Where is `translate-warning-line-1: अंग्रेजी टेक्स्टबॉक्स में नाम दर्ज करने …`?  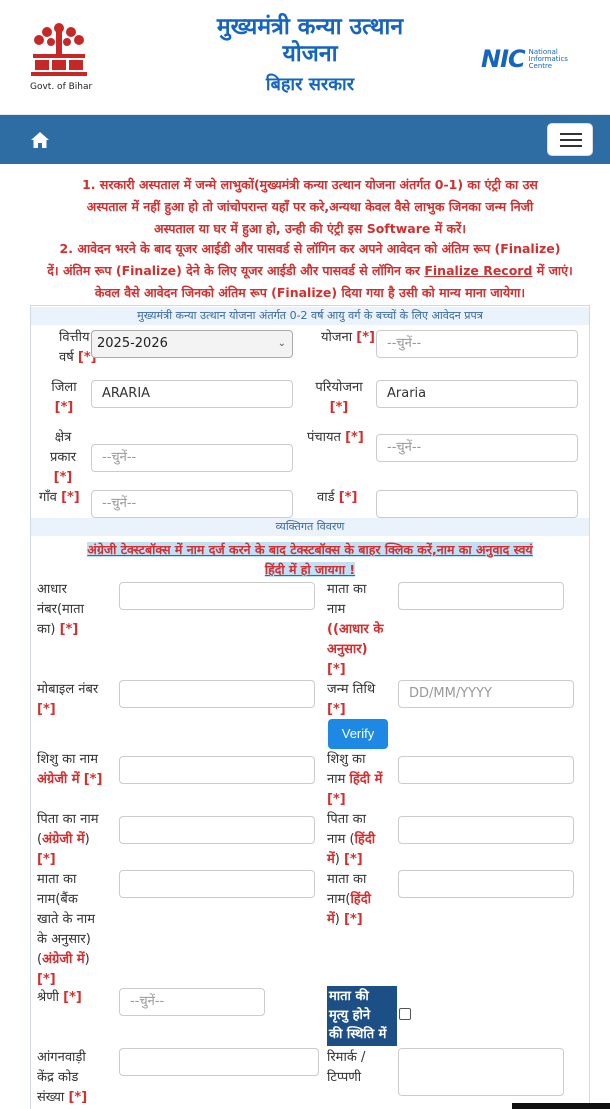 translate-warning-line-1: अंग्रेजी टेक्स्टबॉक्स में नाम दर्ज करने … is located at coordinates (310, 550).